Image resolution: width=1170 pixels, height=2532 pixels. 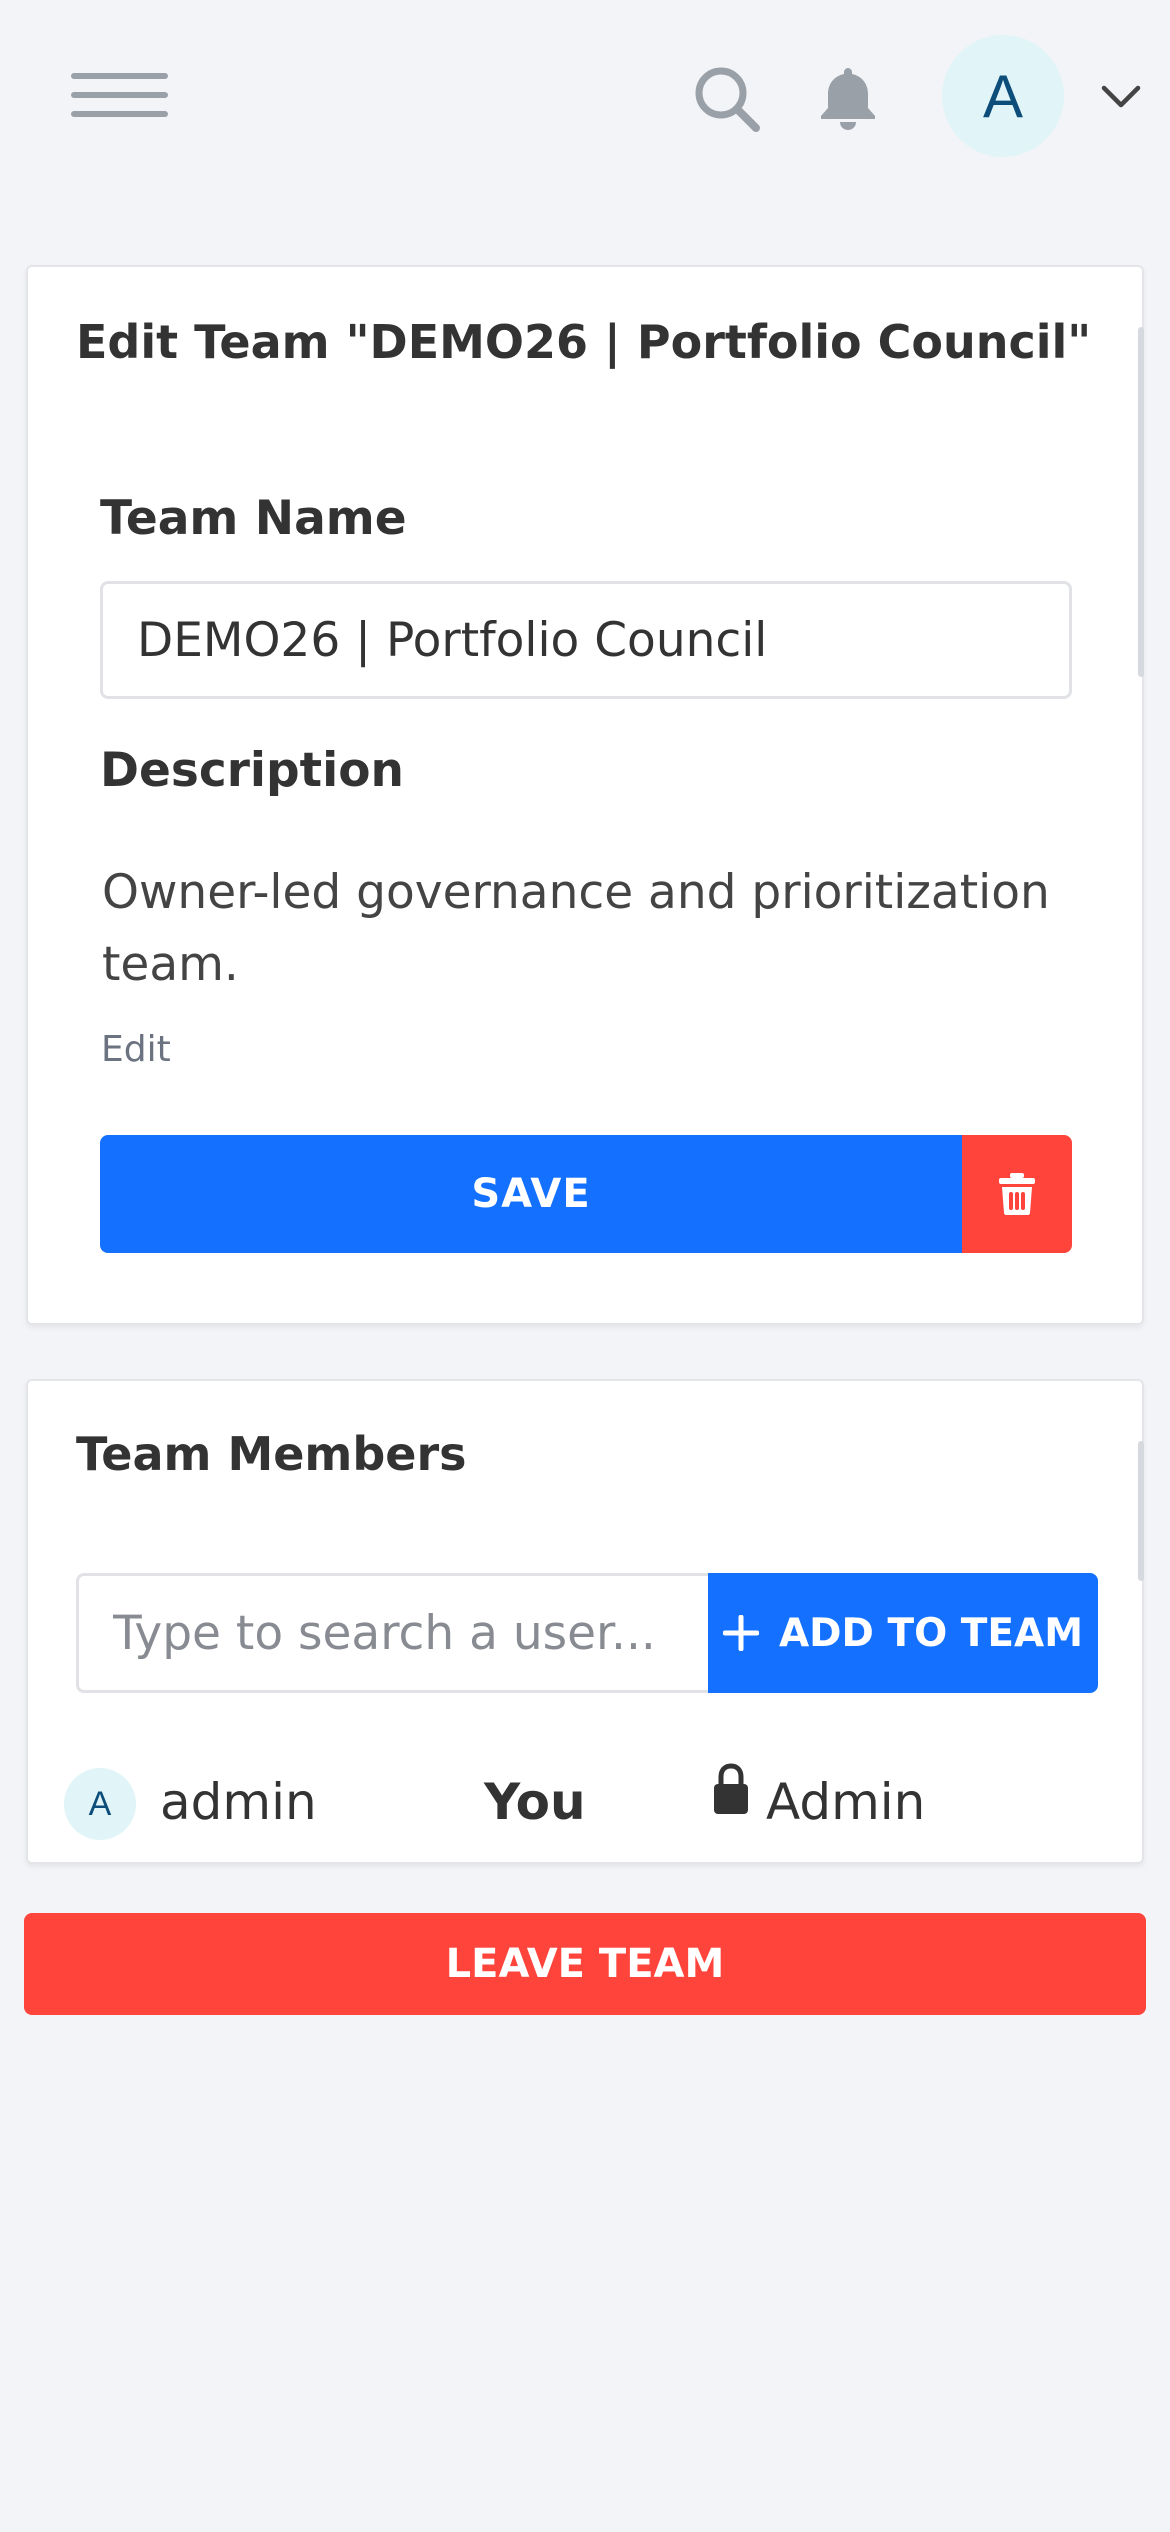 What do you see at coordinates (727, 99) in the screenshot?
I see `search-icon` at bounding box center [727, 99].